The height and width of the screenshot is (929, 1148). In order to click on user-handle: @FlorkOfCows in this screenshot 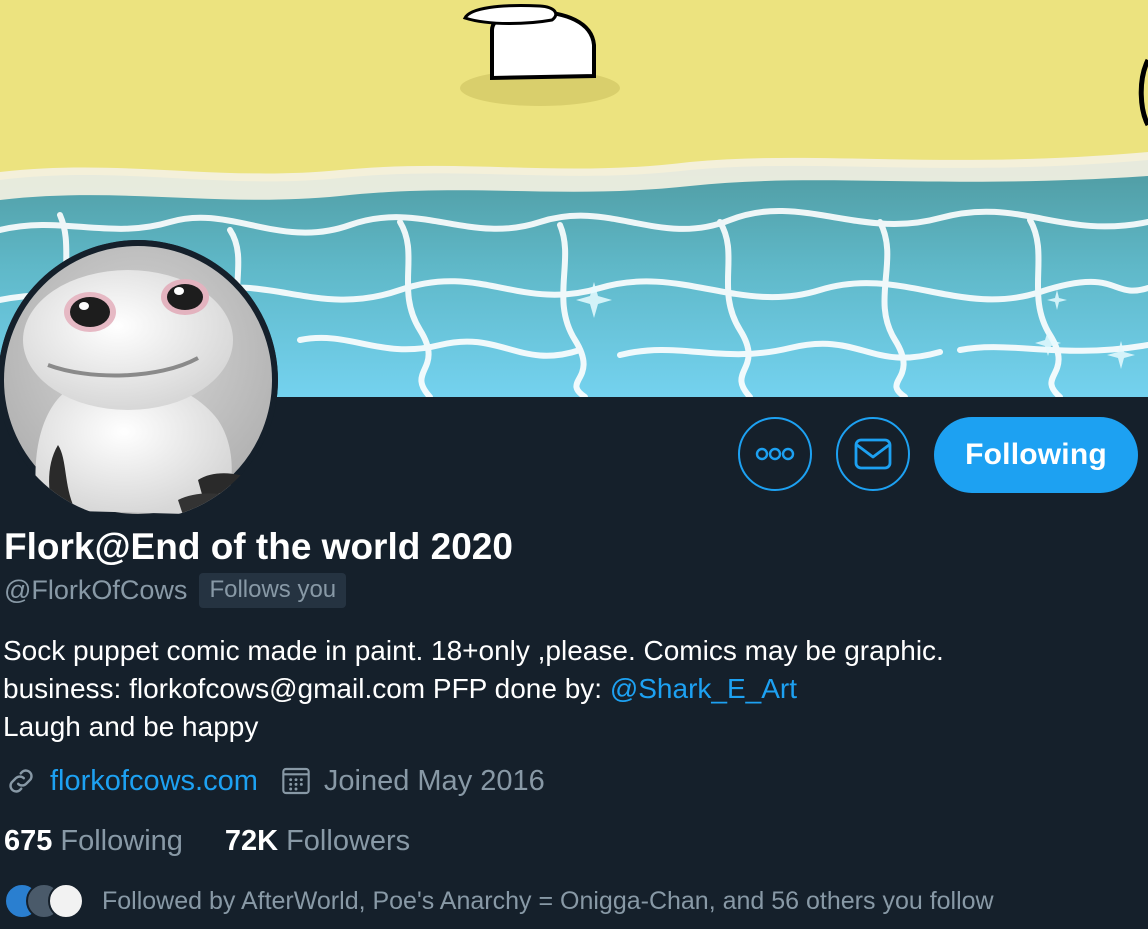, I will do `click(96, 590)`.